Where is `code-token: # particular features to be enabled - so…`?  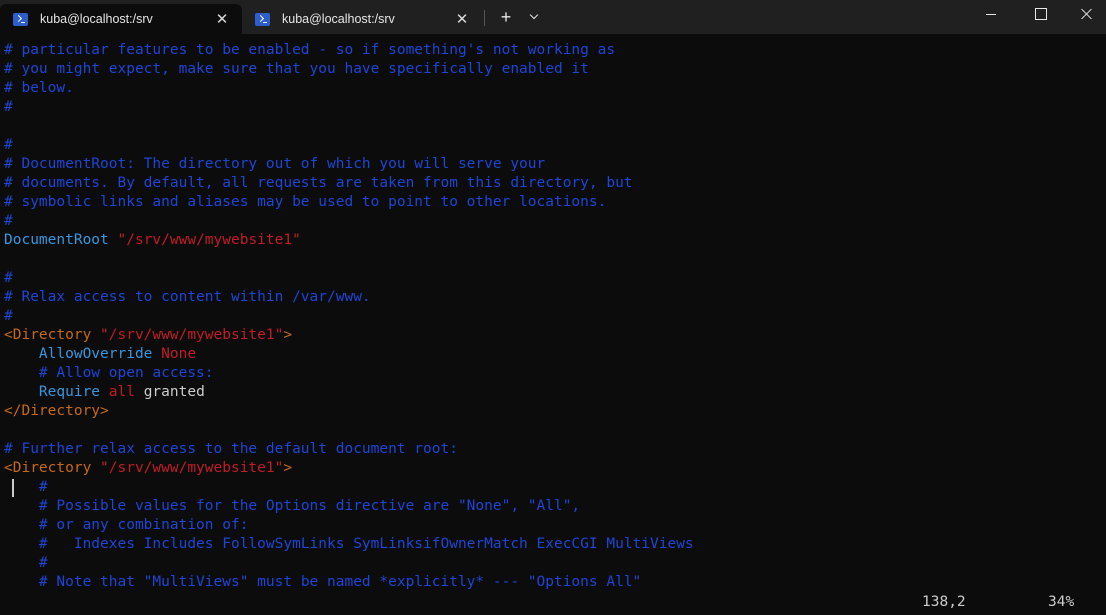
code-token: # particular features to be enabled - so… is located at coordinates (310, 50).